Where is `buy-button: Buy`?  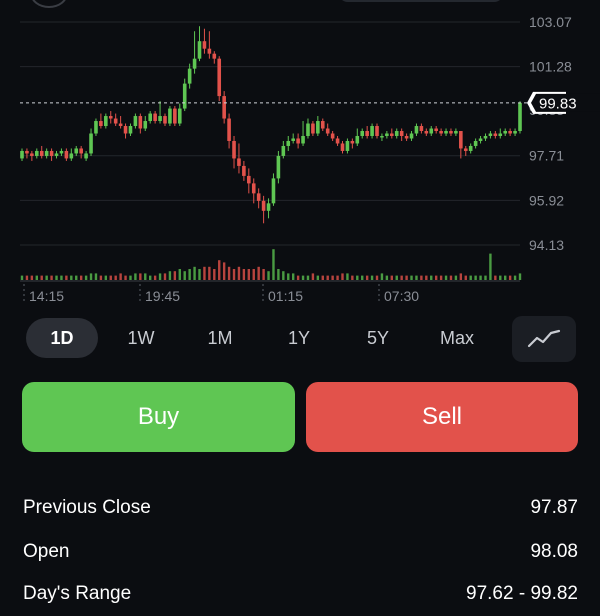
buy-button: Buy is located at coordinates (158, 417).